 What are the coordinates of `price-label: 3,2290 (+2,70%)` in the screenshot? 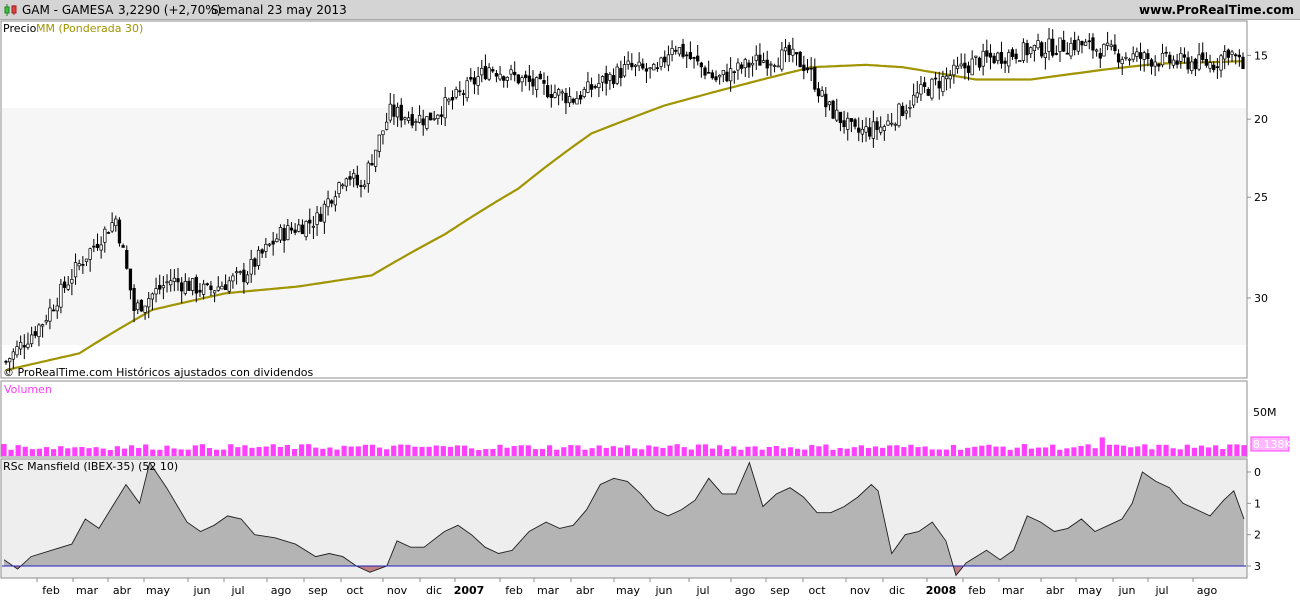 It's located at (170, 10).